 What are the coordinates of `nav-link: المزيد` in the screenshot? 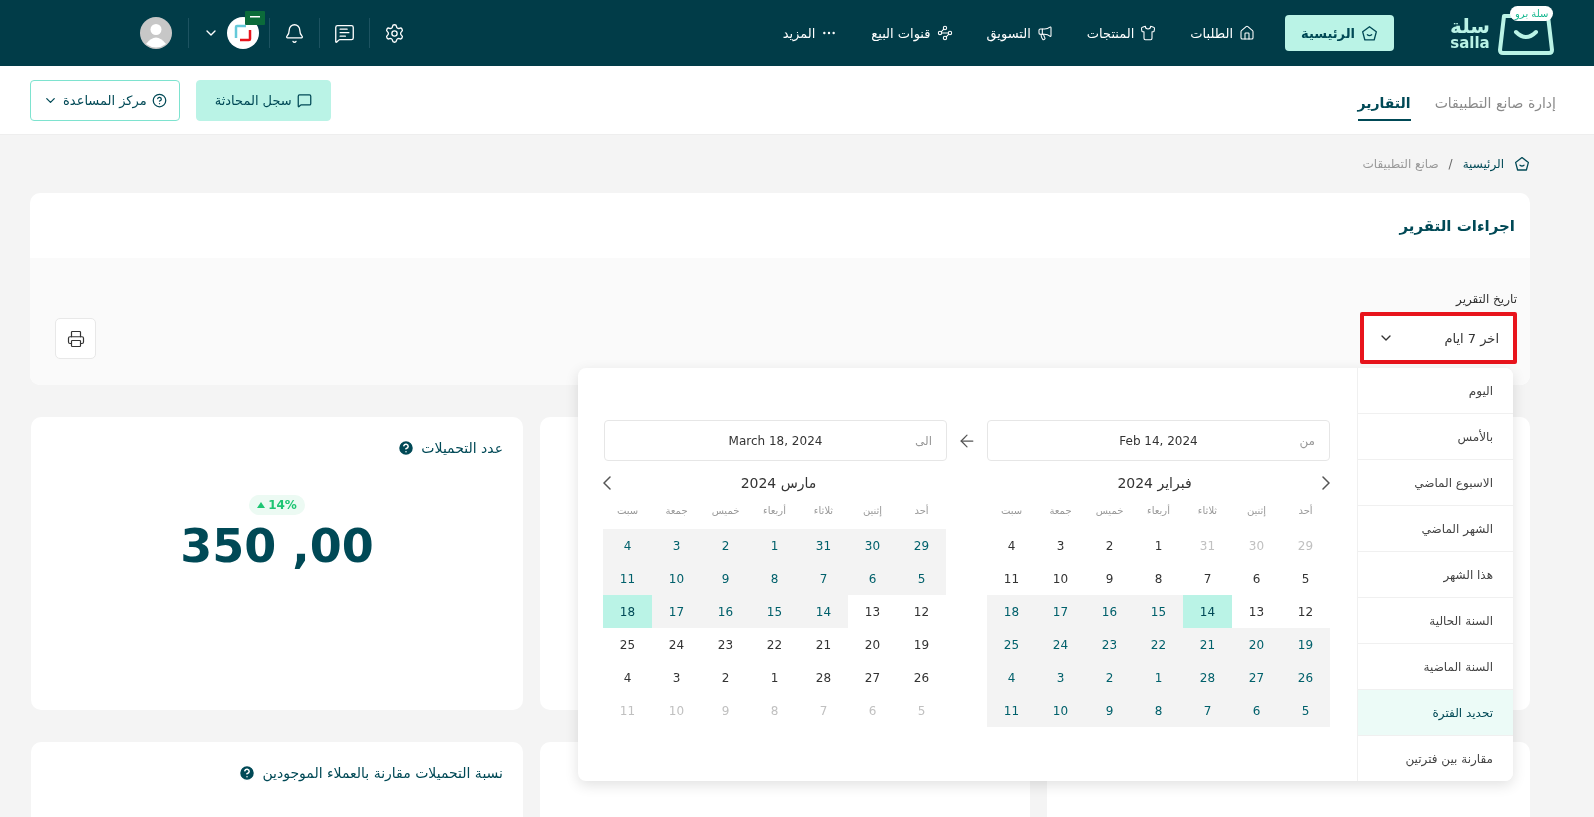 It's located at (810, 33).